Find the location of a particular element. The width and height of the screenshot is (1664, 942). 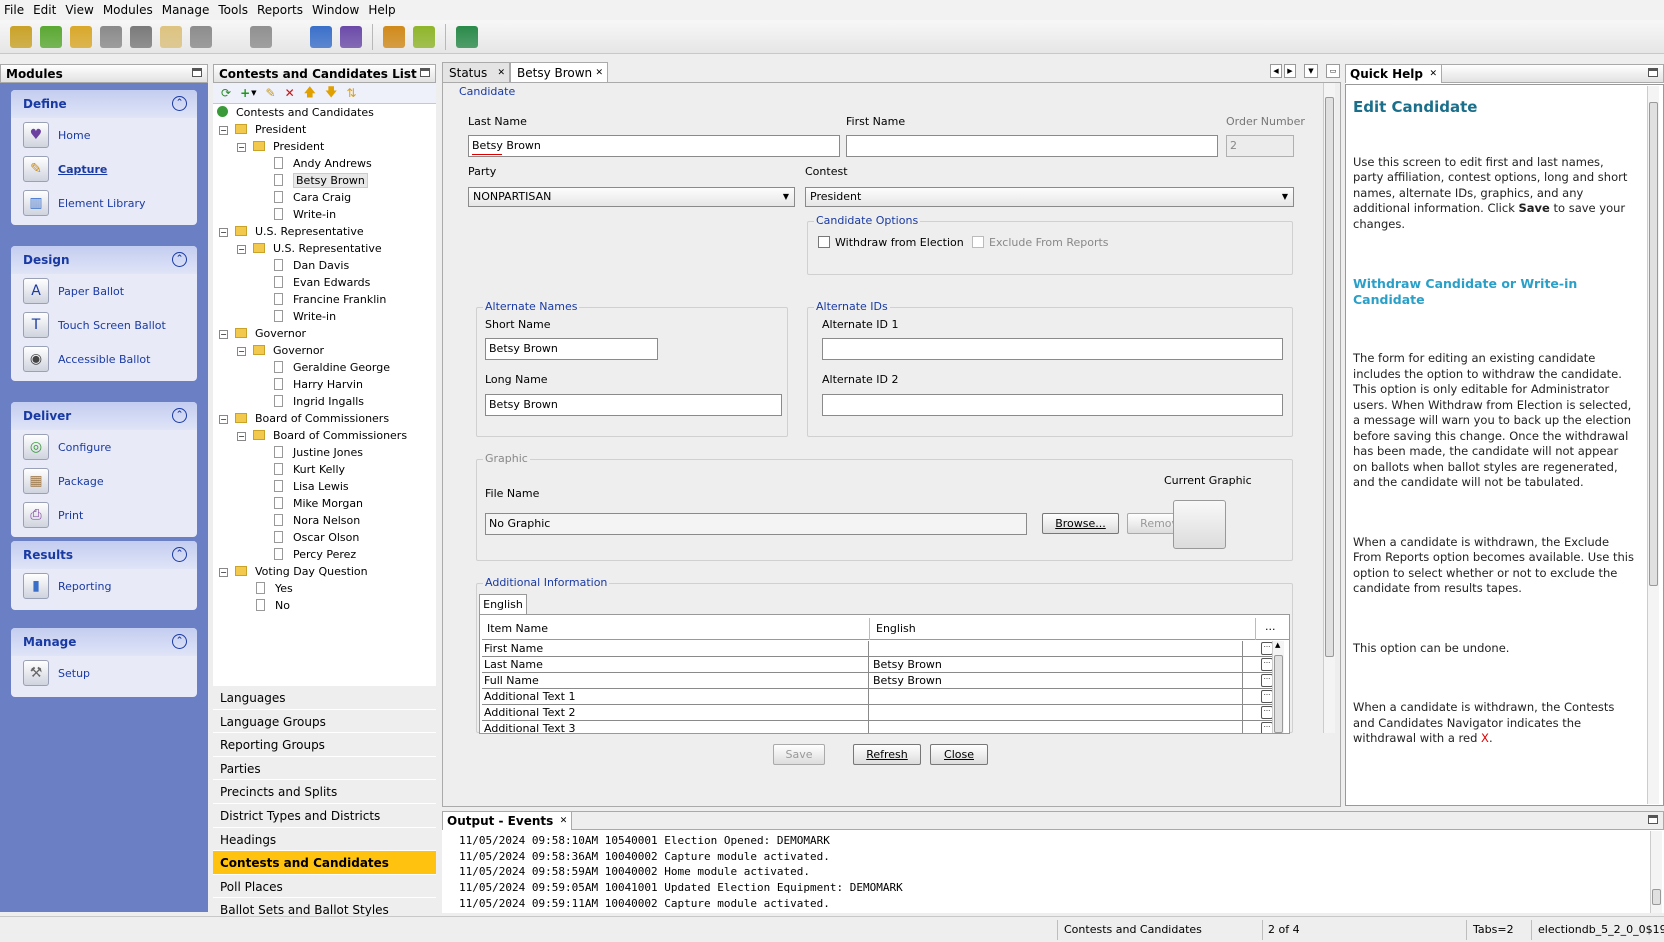

module-item-package: ▦ Package is located at coordinates (104, 481).